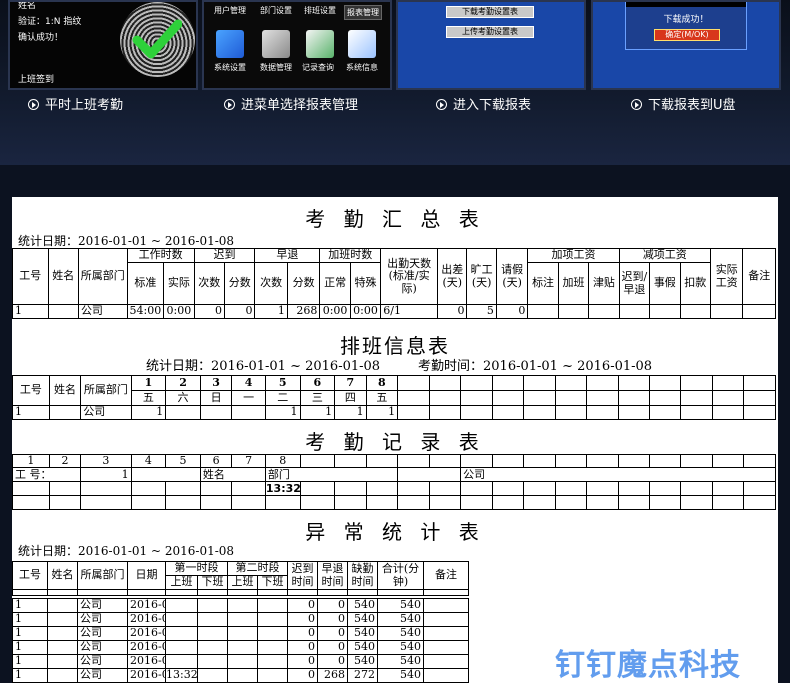 The height and width of the screenshot is (683, 790). What do you see at coordinates (240, 633) in the screenshot?
I see `table-row: 1公司2016-01-0500540540` at bounding box center [240, 633].